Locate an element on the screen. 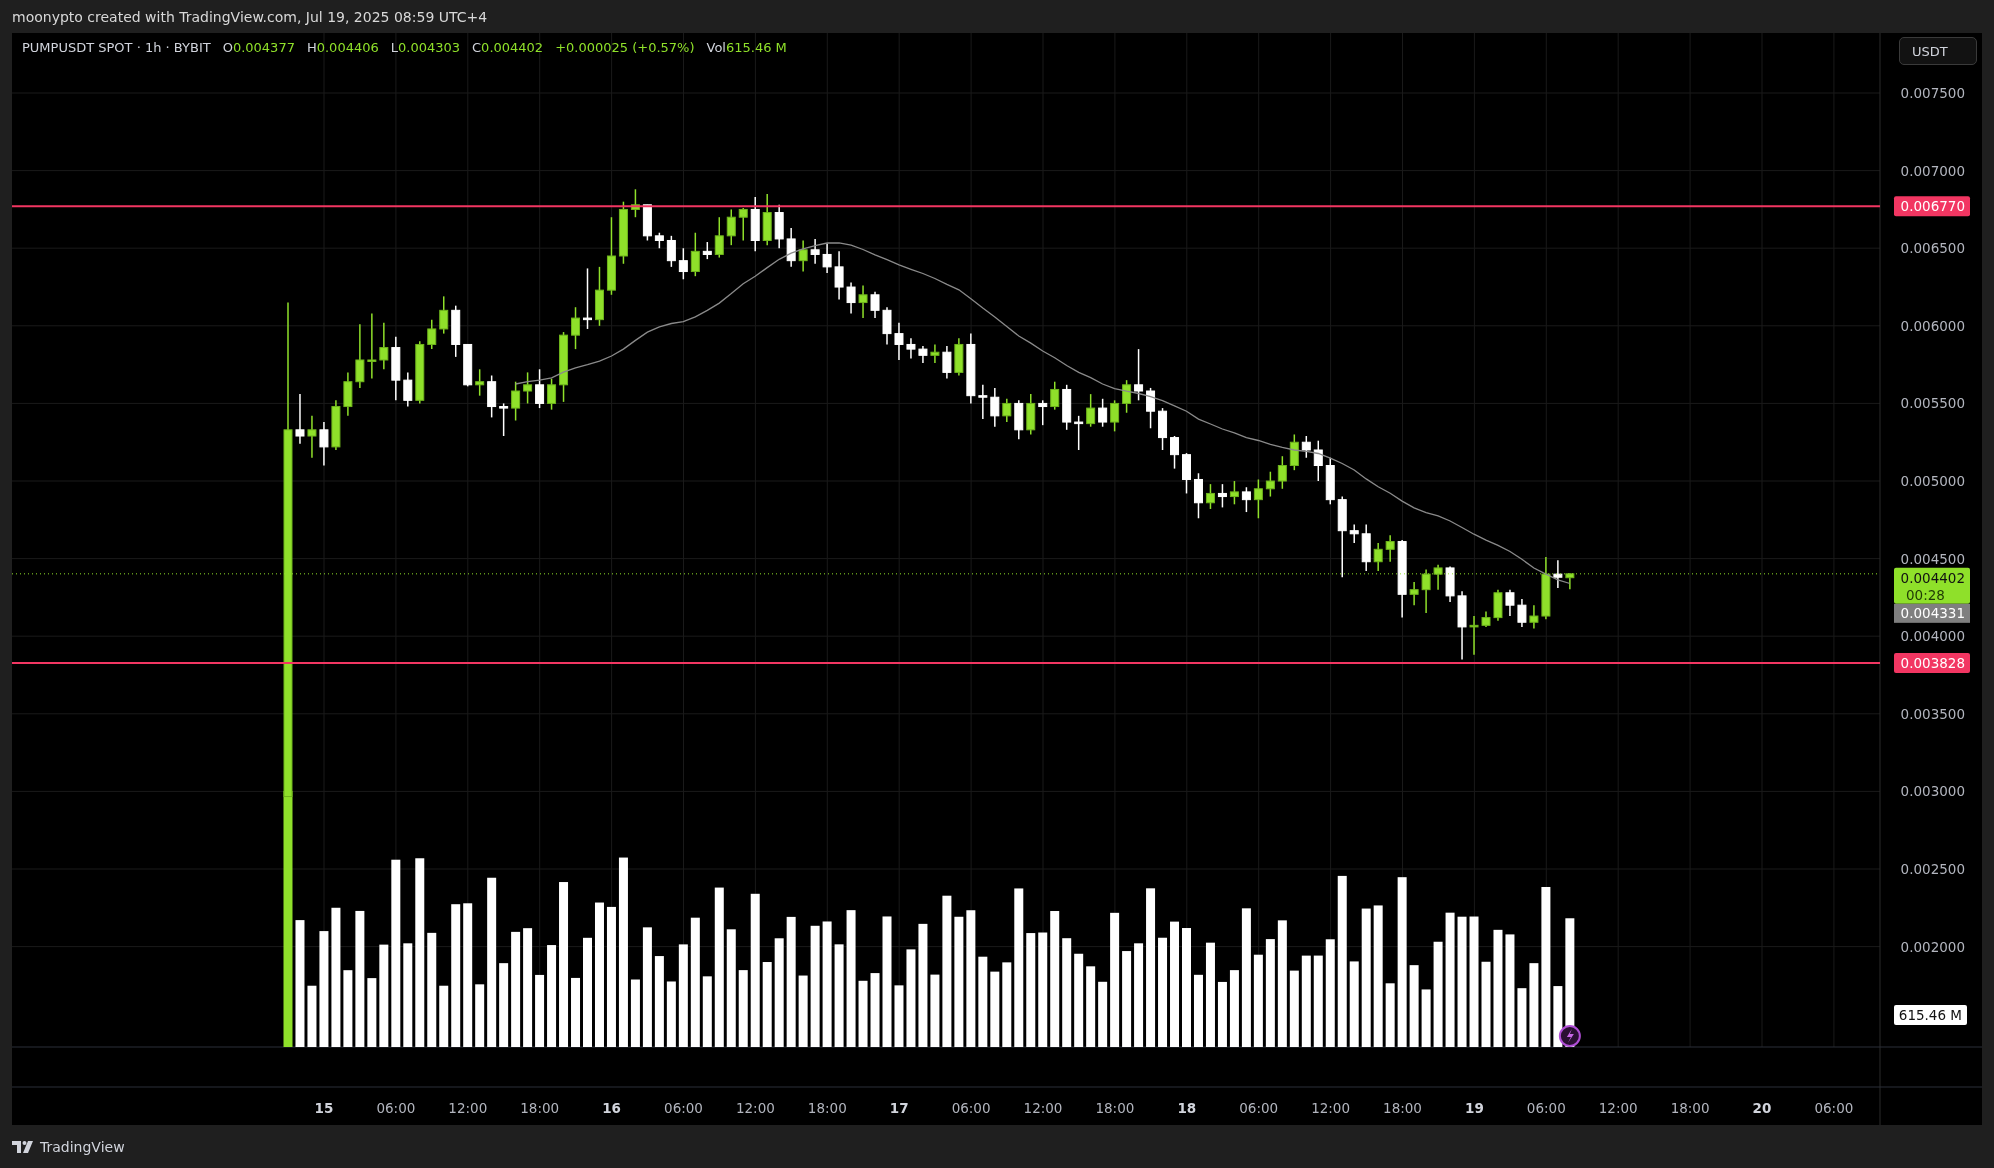 The image size is (1994, 1168). ohlc-value: C0.004402 is located at coordinates (508, 47).